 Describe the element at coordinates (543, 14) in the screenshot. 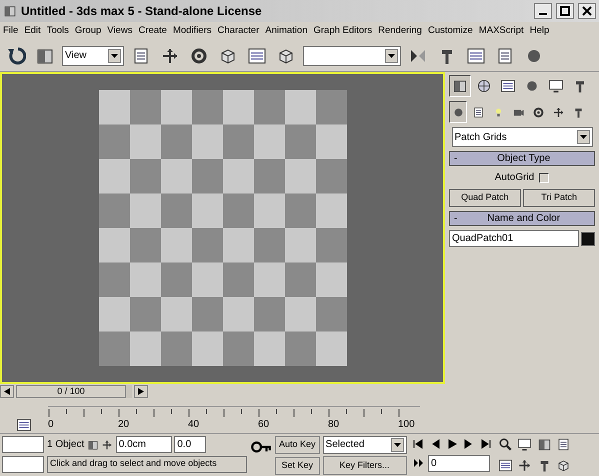

I see `minimize-icon` at that location.